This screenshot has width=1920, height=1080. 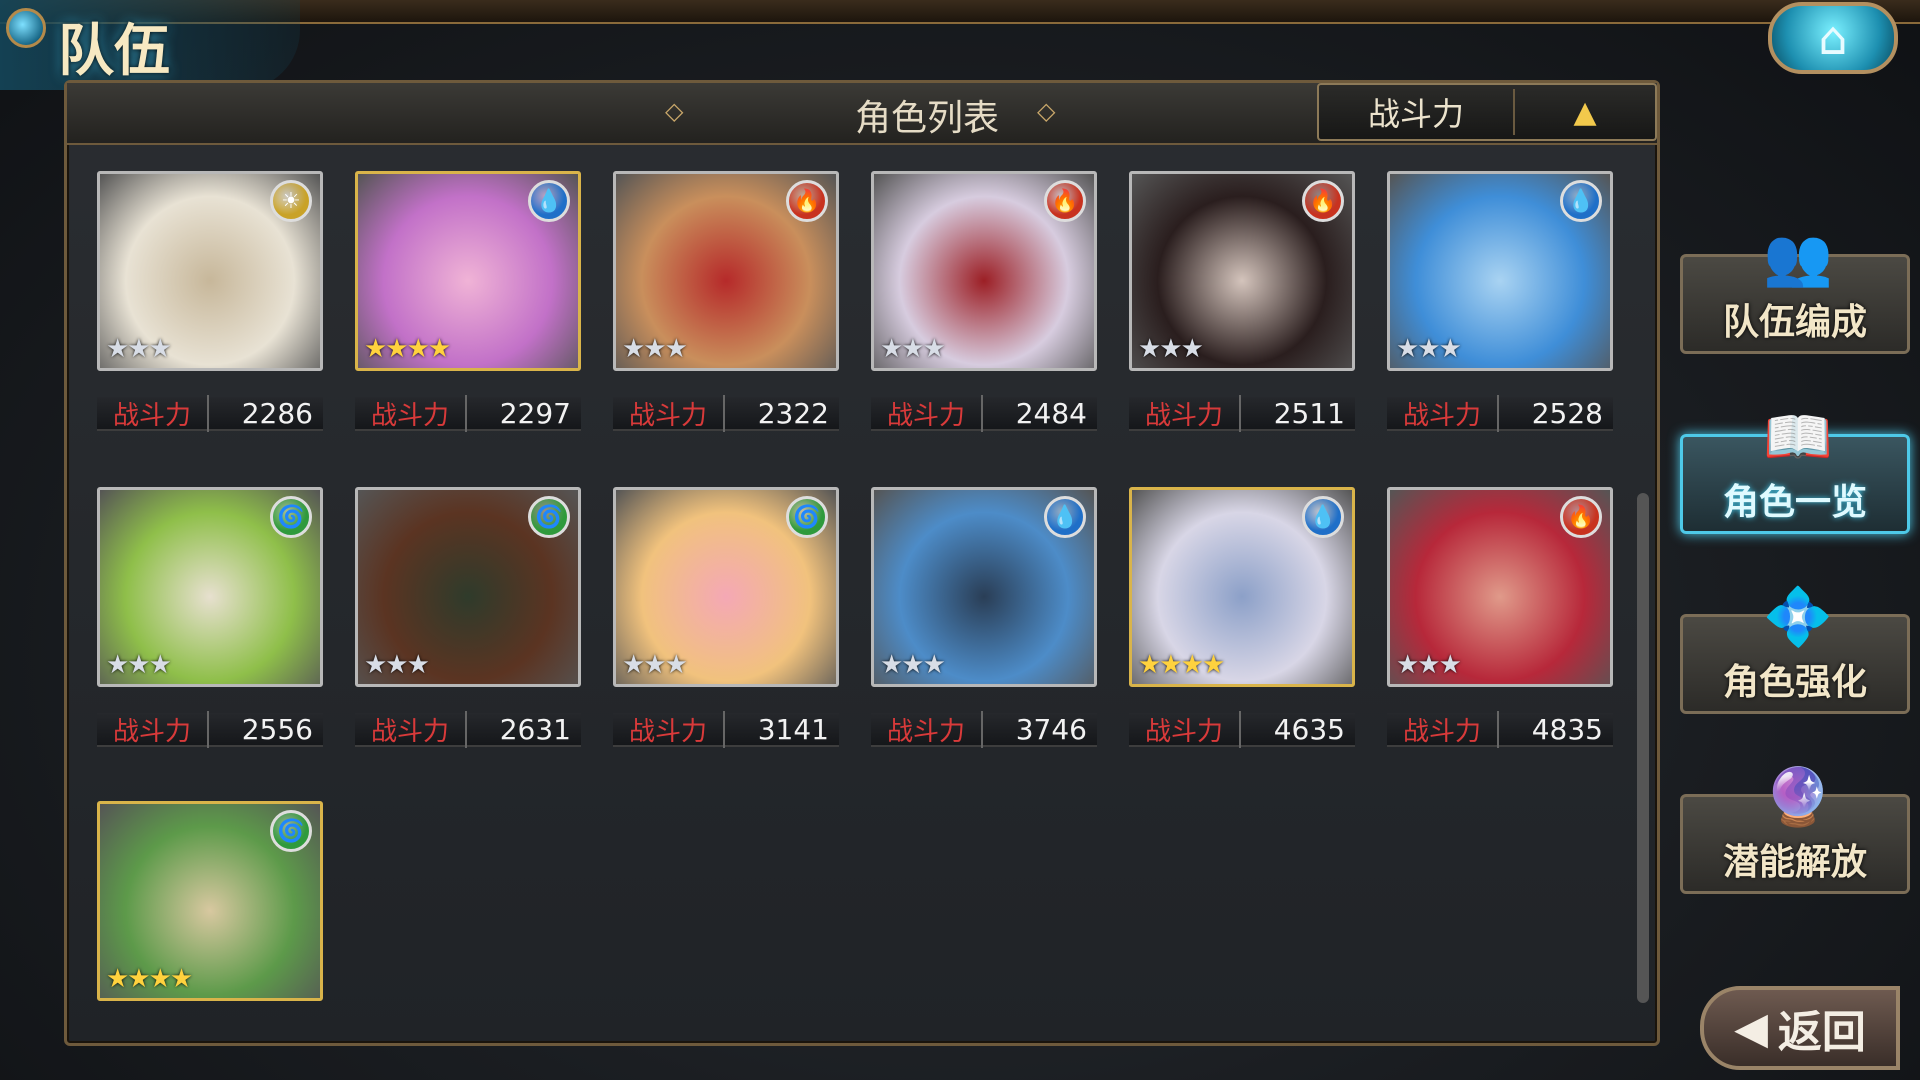 What do you see at coordinates (1242, 729) in the screenshot?
I see `power-row: 战斗力 4635` at bounding box center [1242, 729].